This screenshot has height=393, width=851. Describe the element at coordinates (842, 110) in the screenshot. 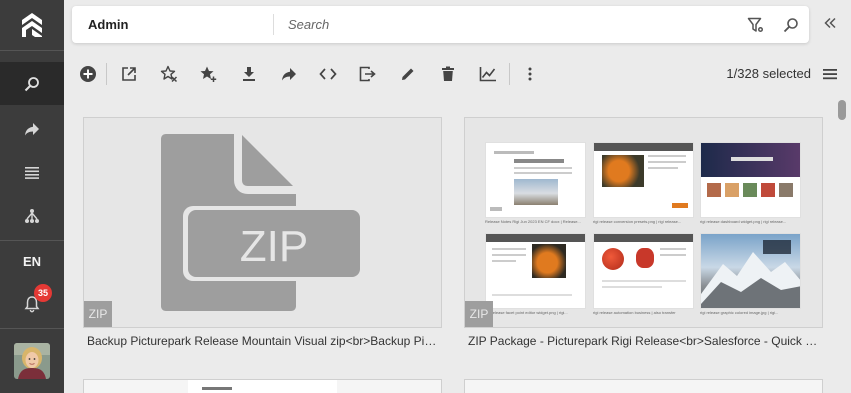

I see `results-scrollbar` at that location.